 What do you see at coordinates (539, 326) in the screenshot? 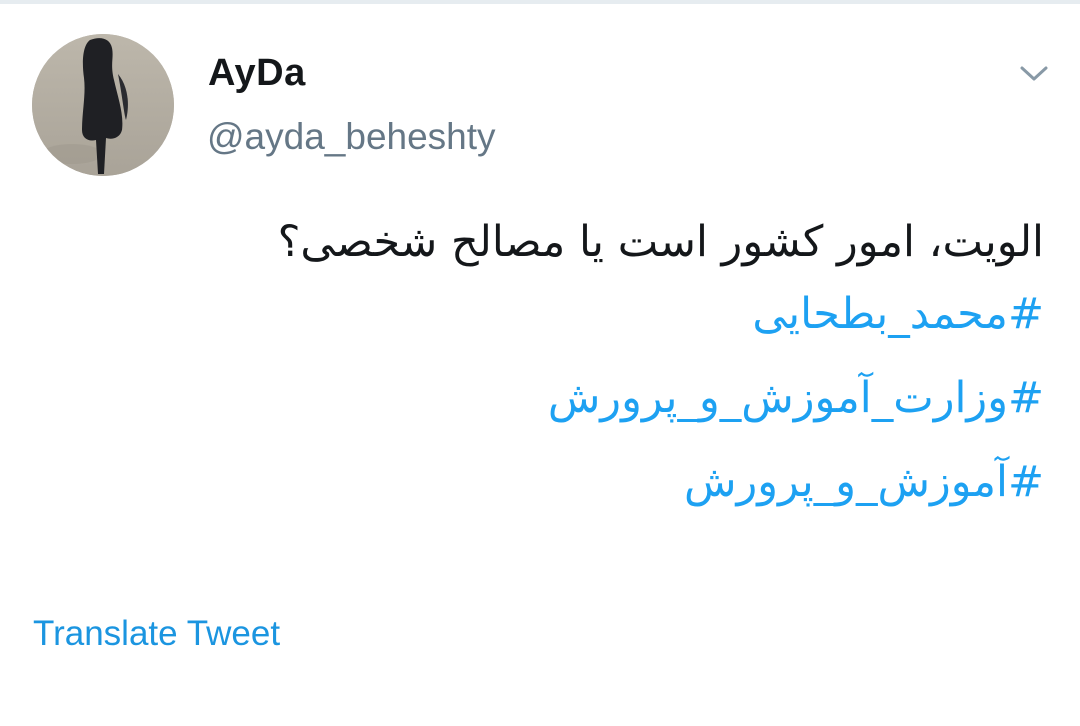
I see `hashtag-link: #محمد_بطحایی` at bounding box center [539, 326].